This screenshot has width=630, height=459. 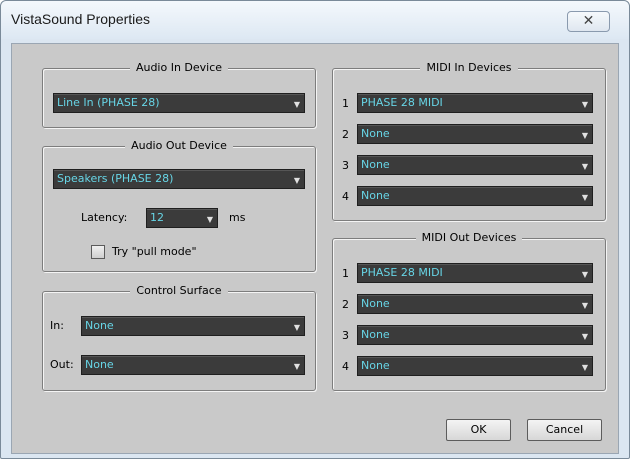 What do you see at coordinates (81, 19) in the screenshot?
I see `window-title: VistaSound Properties` at bounding box center [81, 19].